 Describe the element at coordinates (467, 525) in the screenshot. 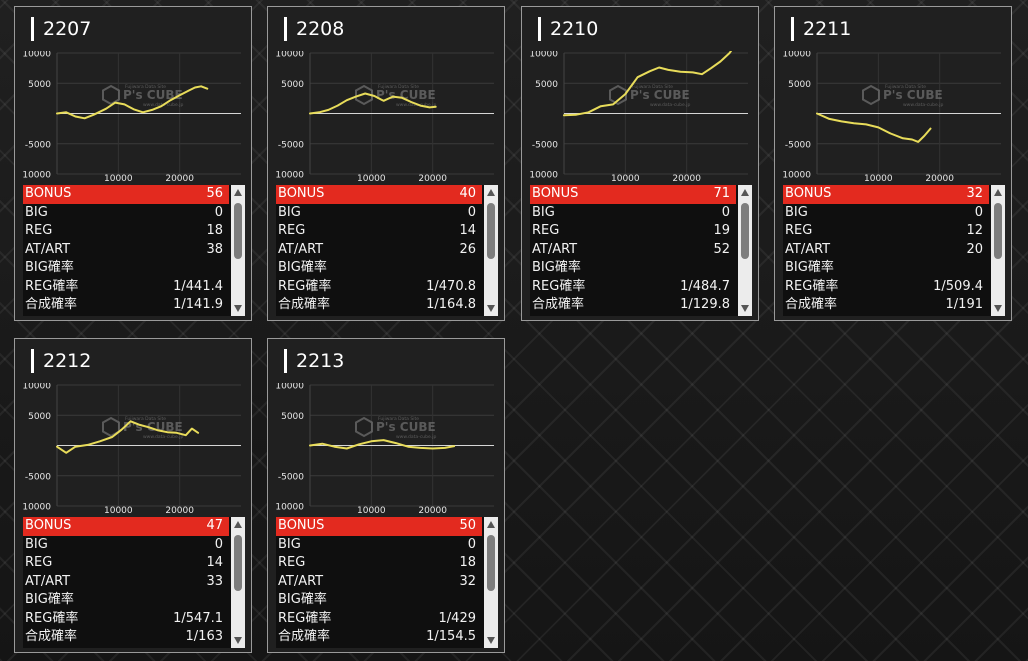

I see `stat-value: 50` at that location.